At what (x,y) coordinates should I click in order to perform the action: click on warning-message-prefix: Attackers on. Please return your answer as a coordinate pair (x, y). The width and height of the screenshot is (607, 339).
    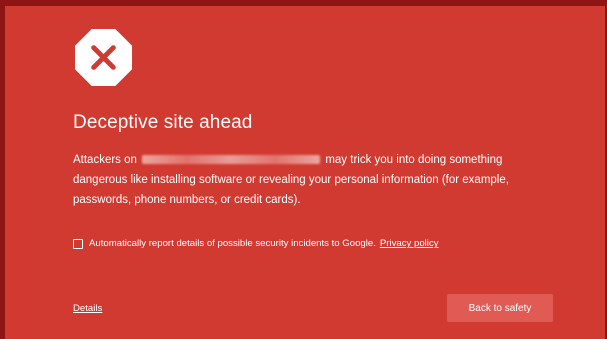
    Looking at the image, I should click on (105, 160).